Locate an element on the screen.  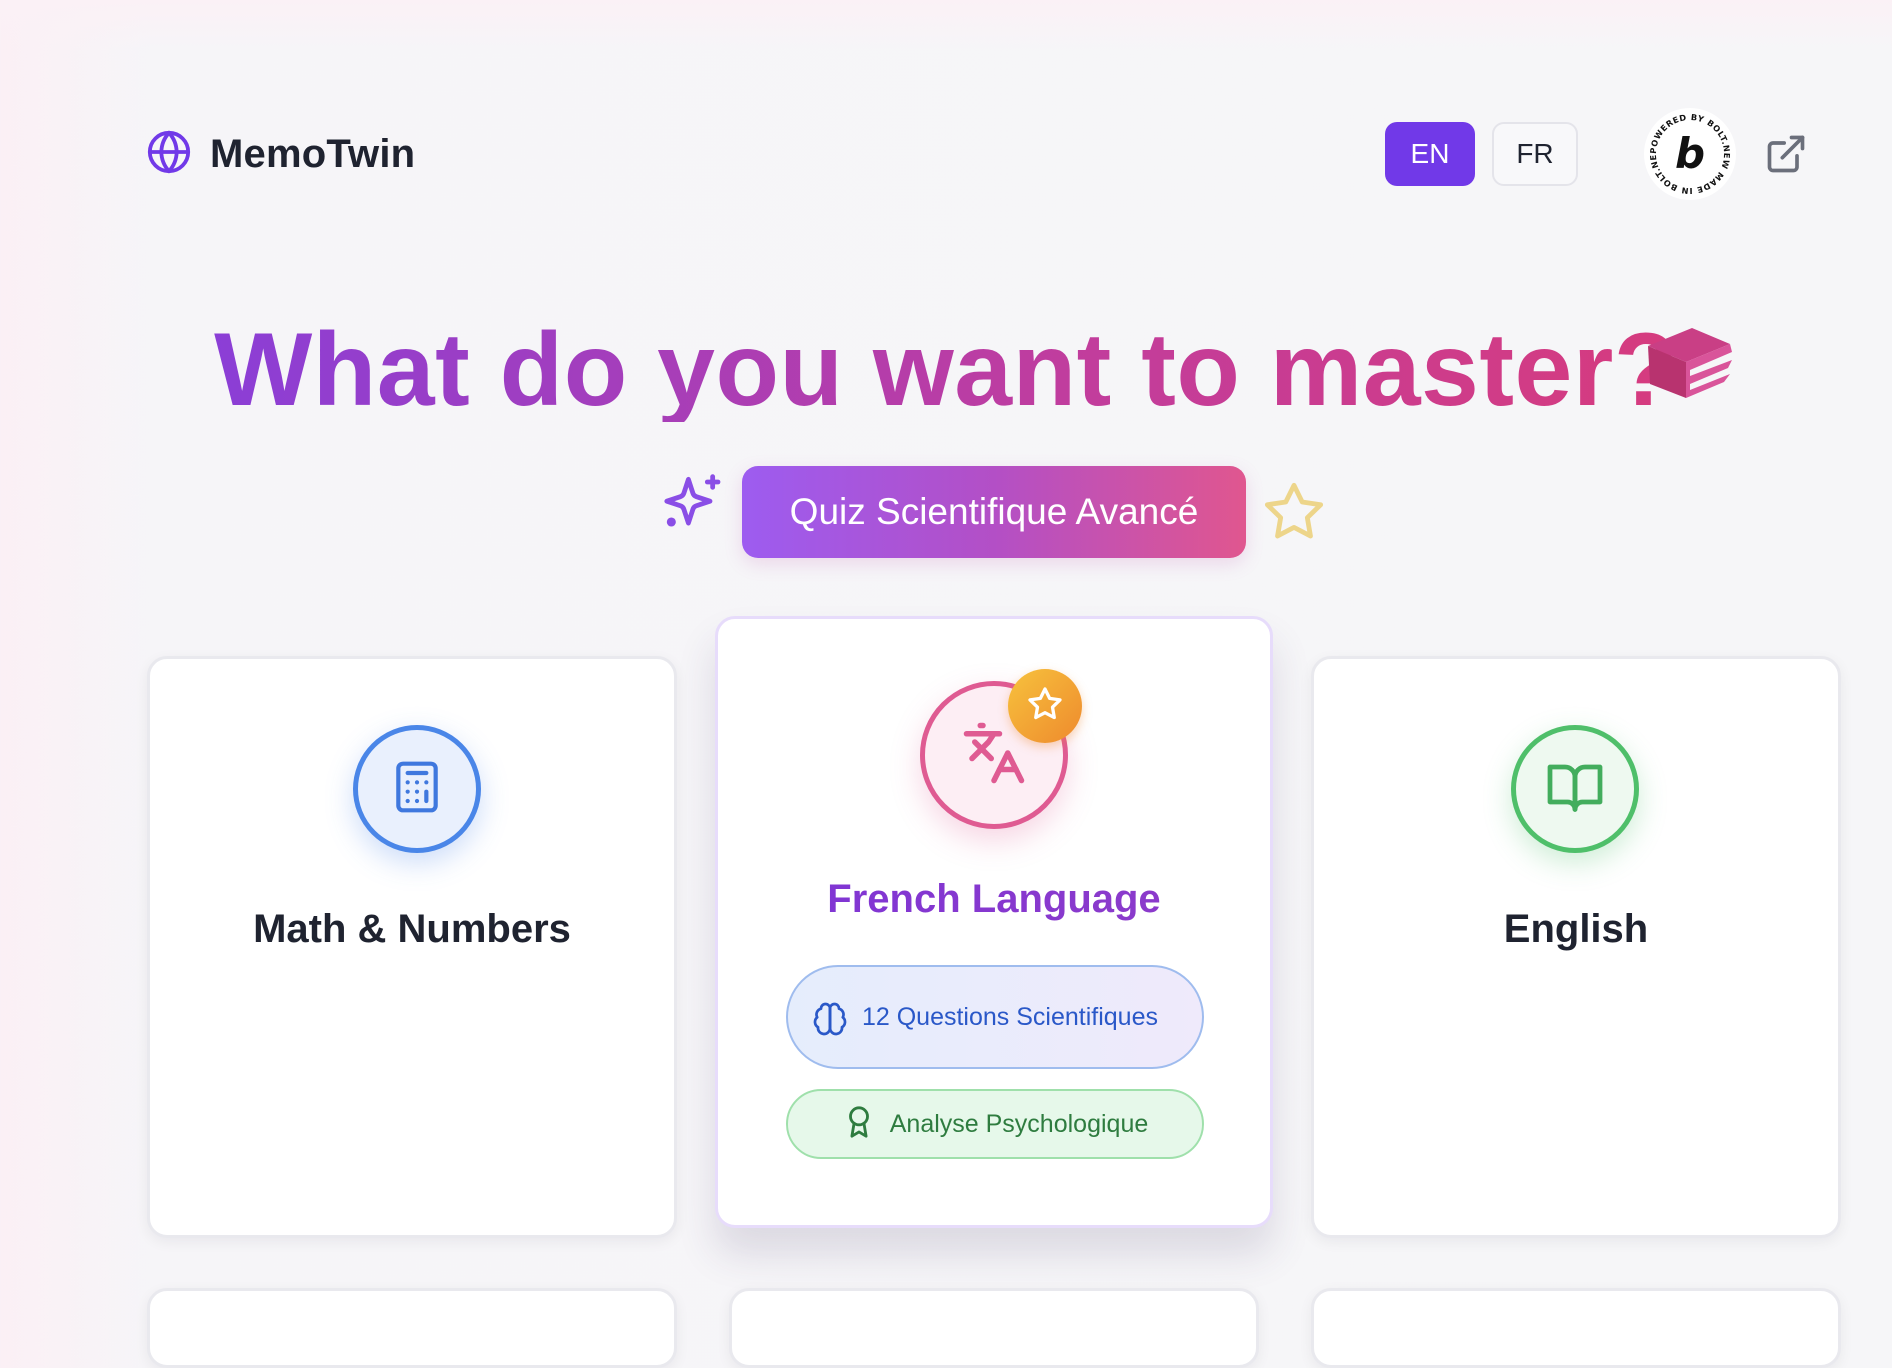
analysis-tag-text: Analyse Psychologique is located at coordinates (1019, 1123).